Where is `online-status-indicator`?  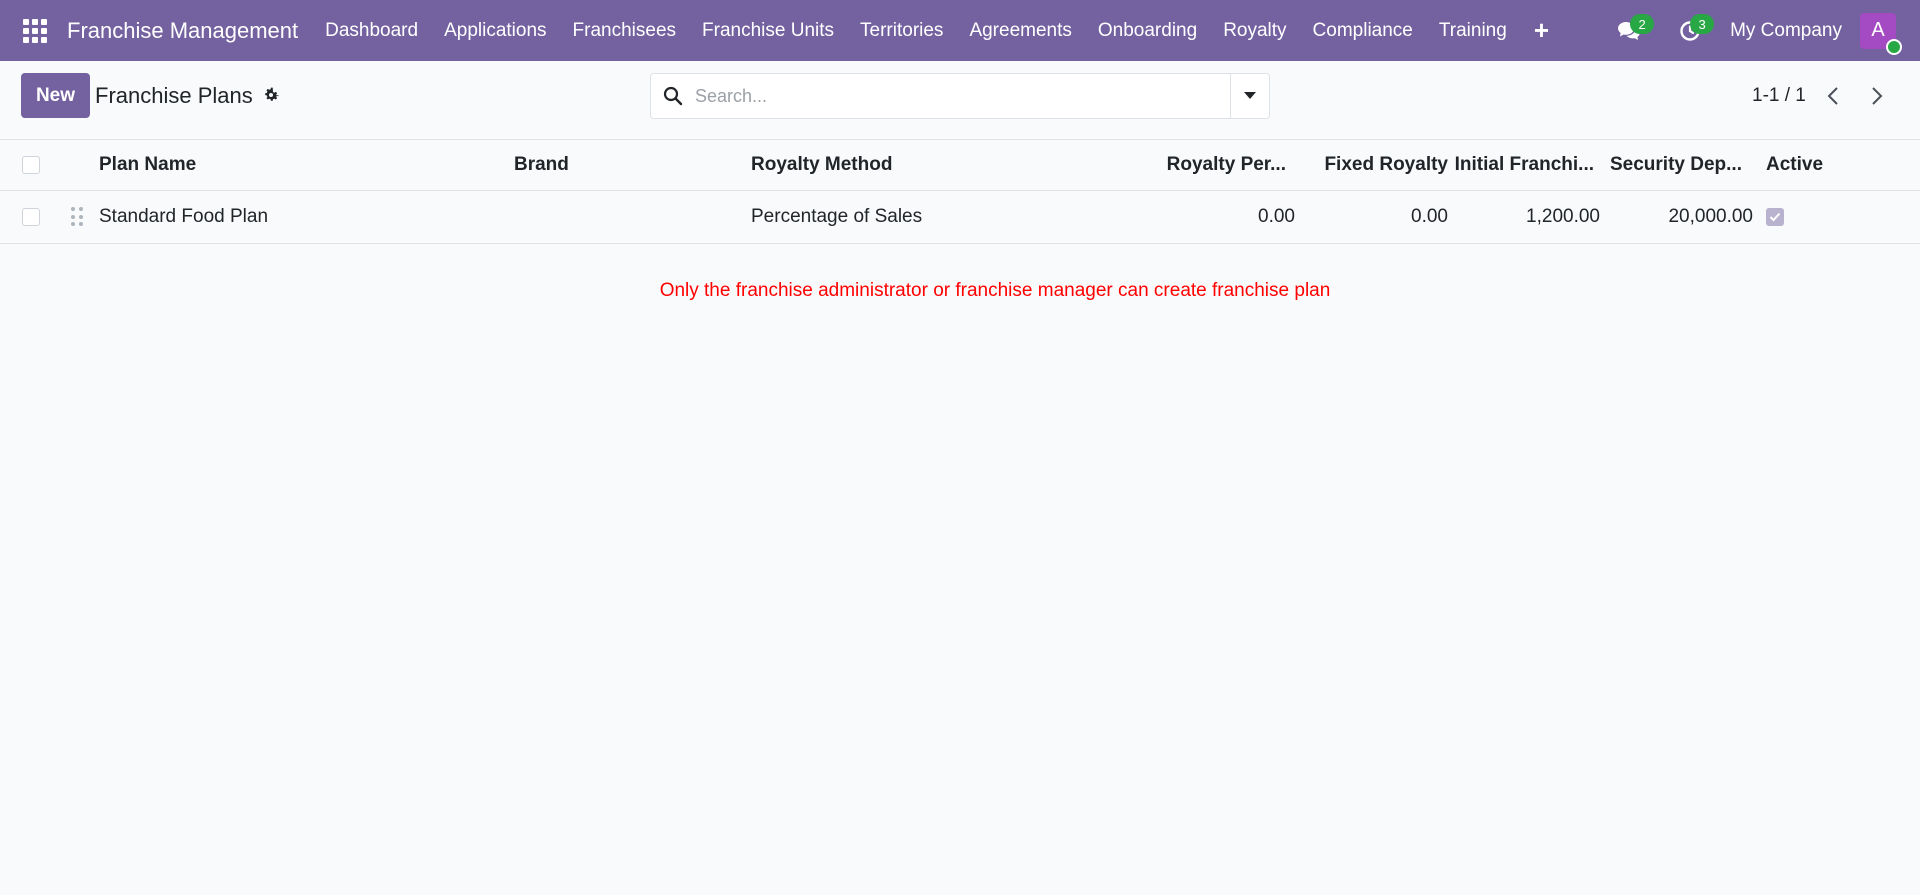 online-status-indicator is located at coordinates (1894, 46).